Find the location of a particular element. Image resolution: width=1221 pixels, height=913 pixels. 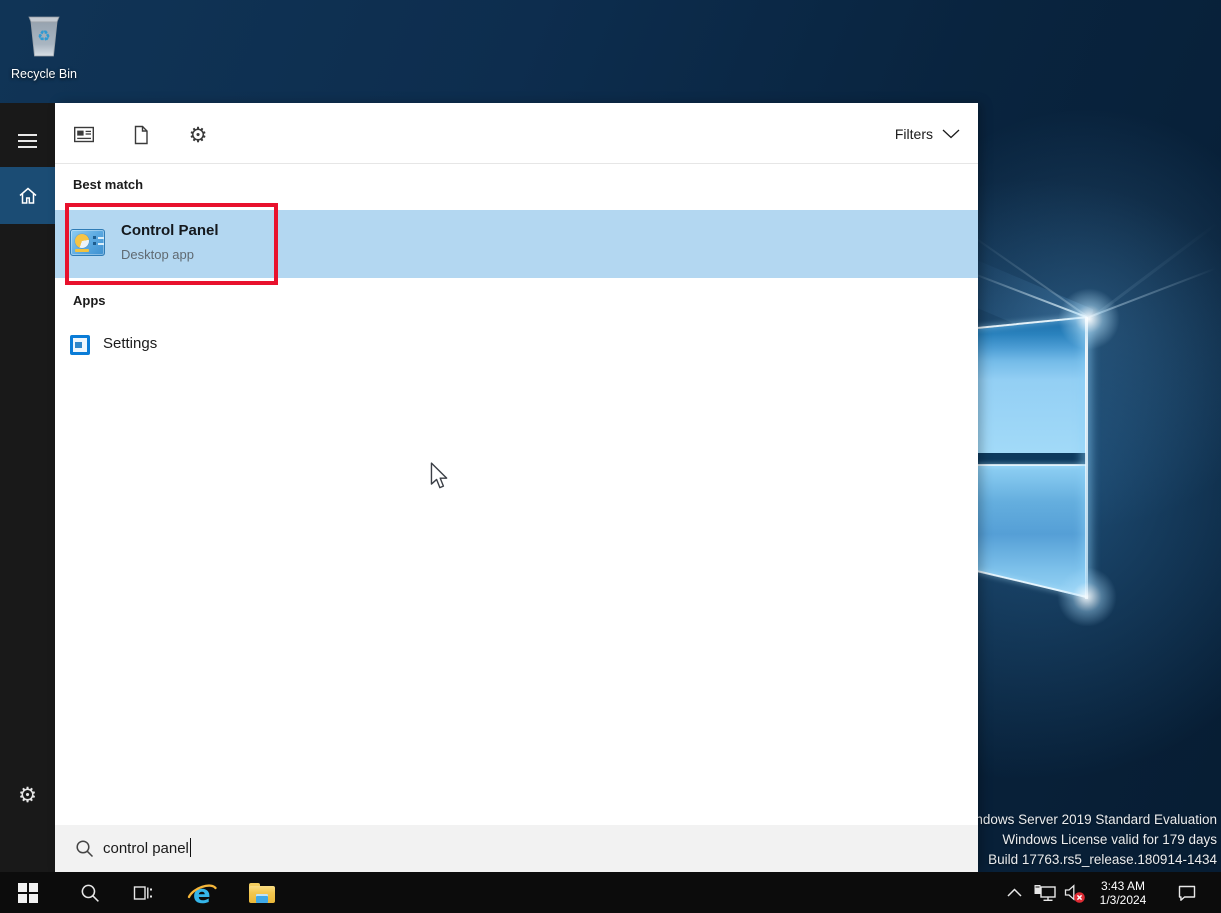

apps-filter-icon is located at coordinates (84, 134).